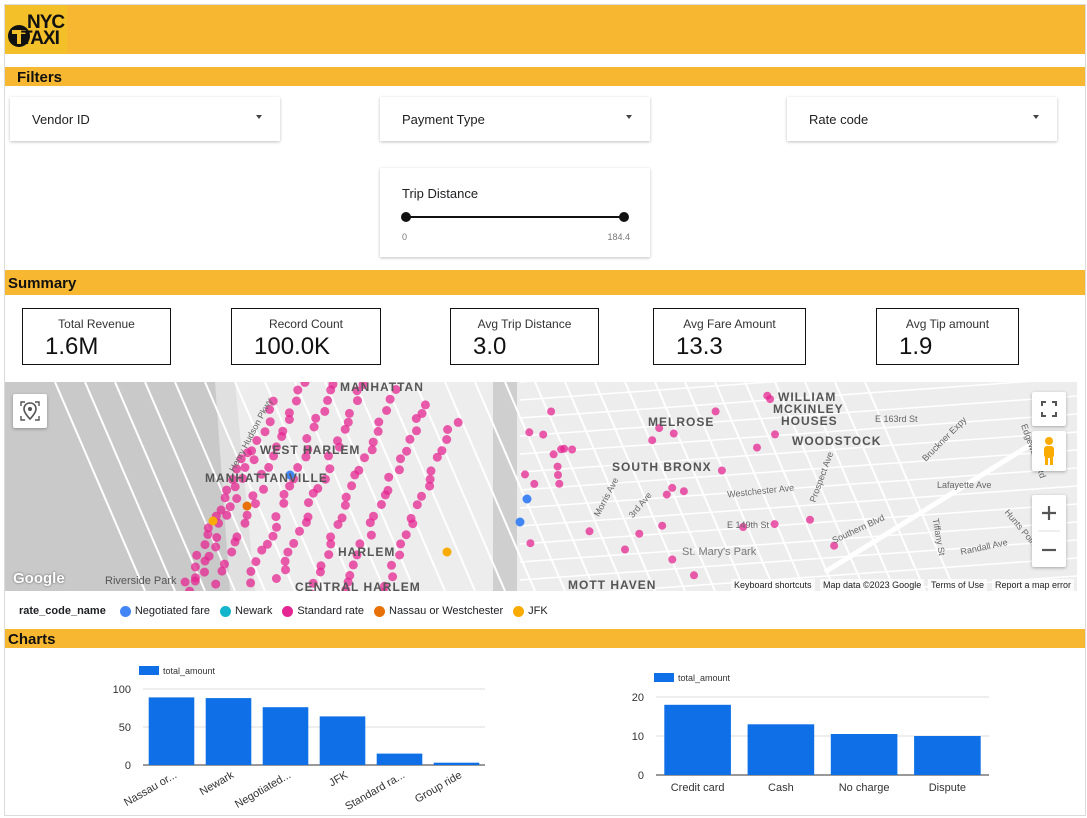  What do you see at coordinates (530, 611) in the screenshot?
I see `legend-item: JFK` at bounding box center [530, 611].